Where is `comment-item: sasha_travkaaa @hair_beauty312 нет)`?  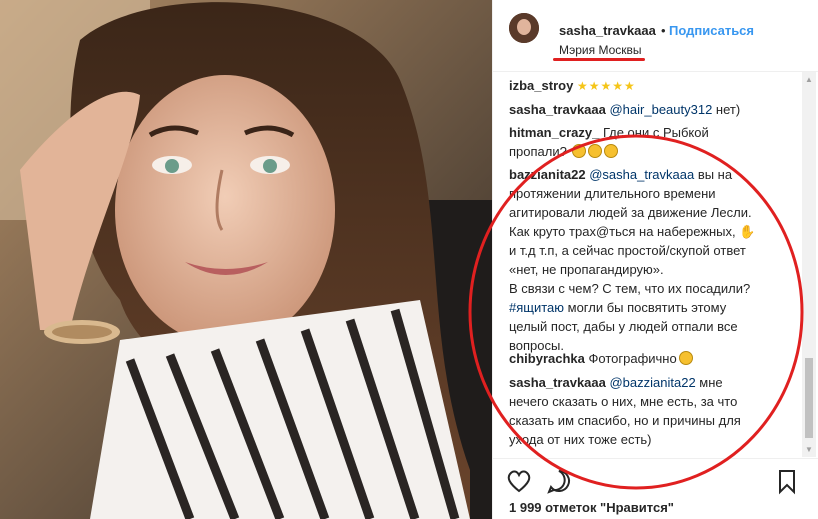 comment-item: sasha_travkaaa @hair_beauty312 нет) is located at coordinates (637, 109).